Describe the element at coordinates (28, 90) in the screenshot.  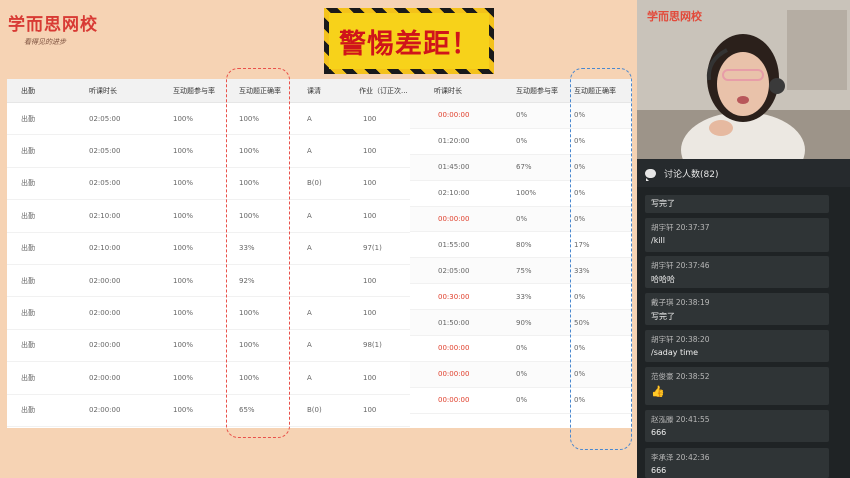
I see `col-header-attendance: 出勤` at that location.